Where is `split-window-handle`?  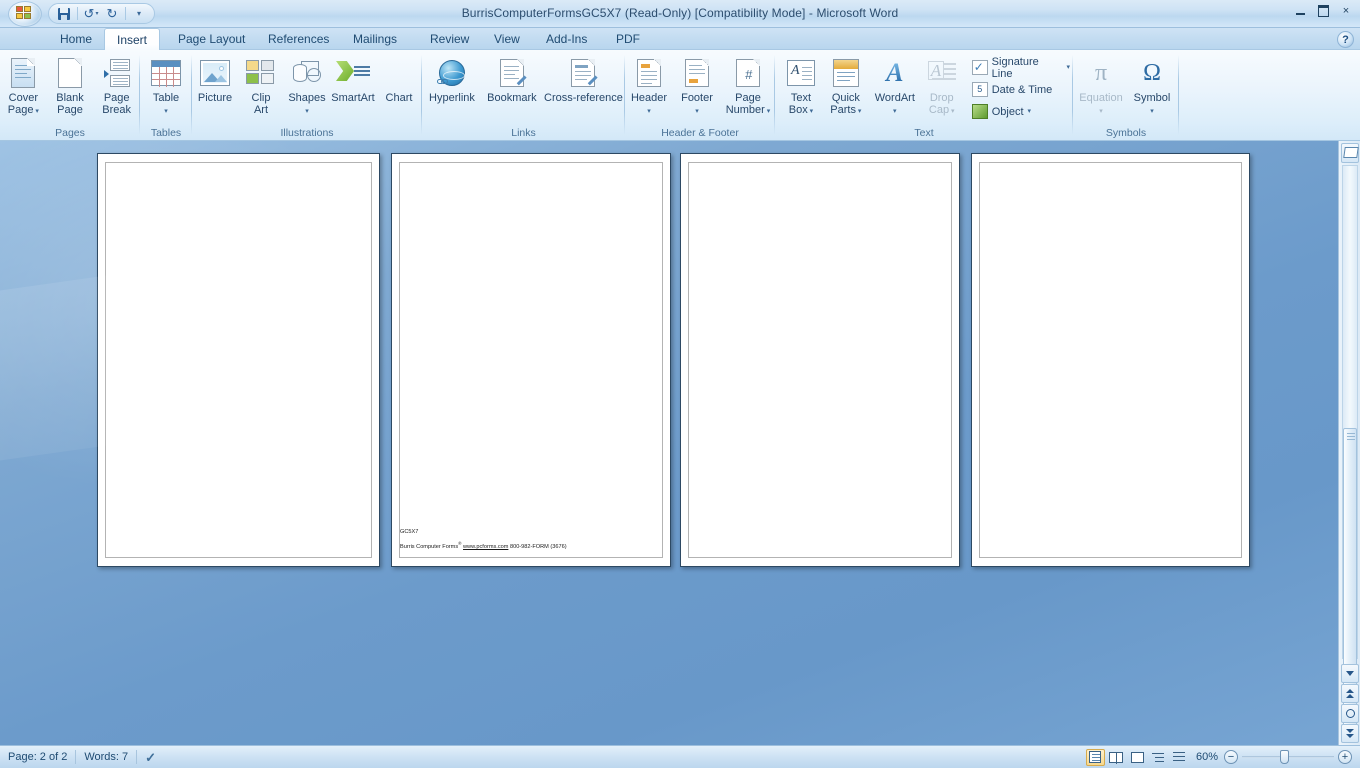 split-window-handle is located at coordinates (1350, 153).